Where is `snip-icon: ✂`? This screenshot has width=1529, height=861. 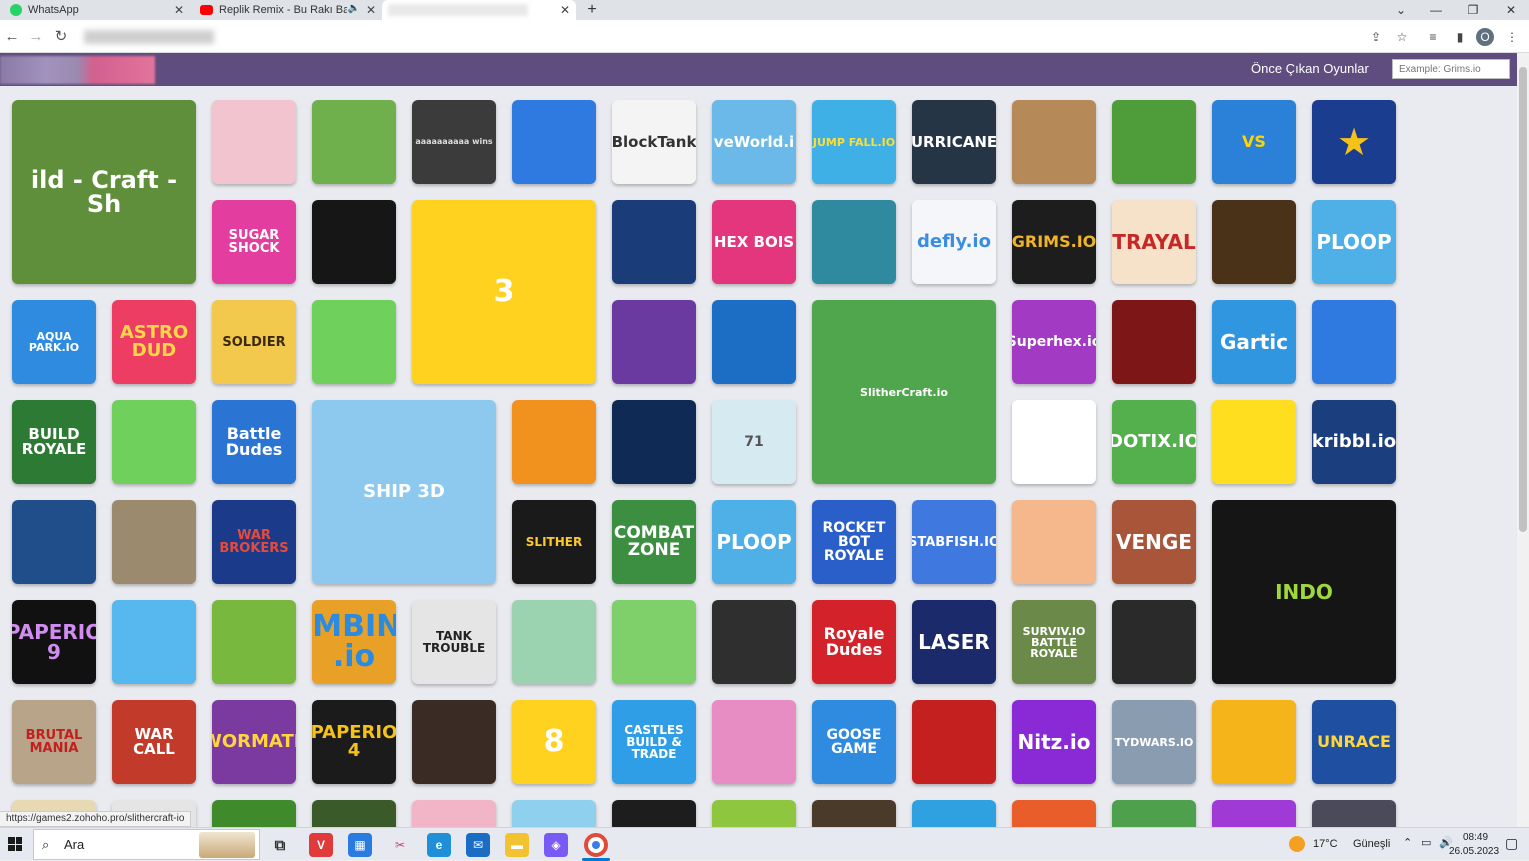
snip-icon: ✂ is located at coordinates (400, 845).